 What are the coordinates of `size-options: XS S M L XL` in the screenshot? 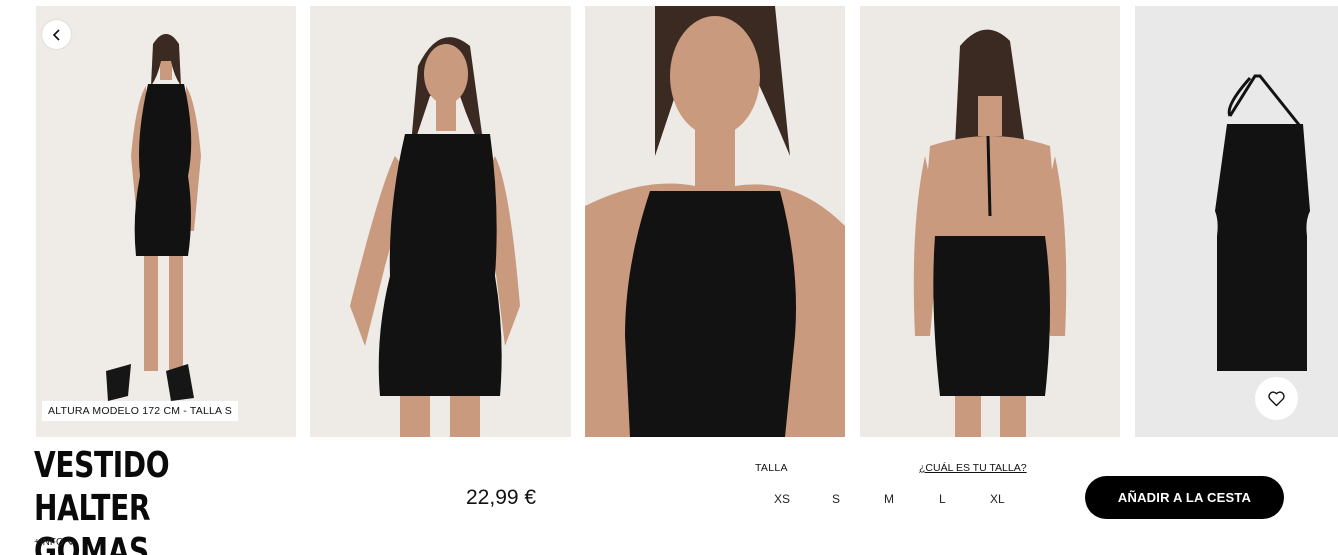 It's located at (890, 499).